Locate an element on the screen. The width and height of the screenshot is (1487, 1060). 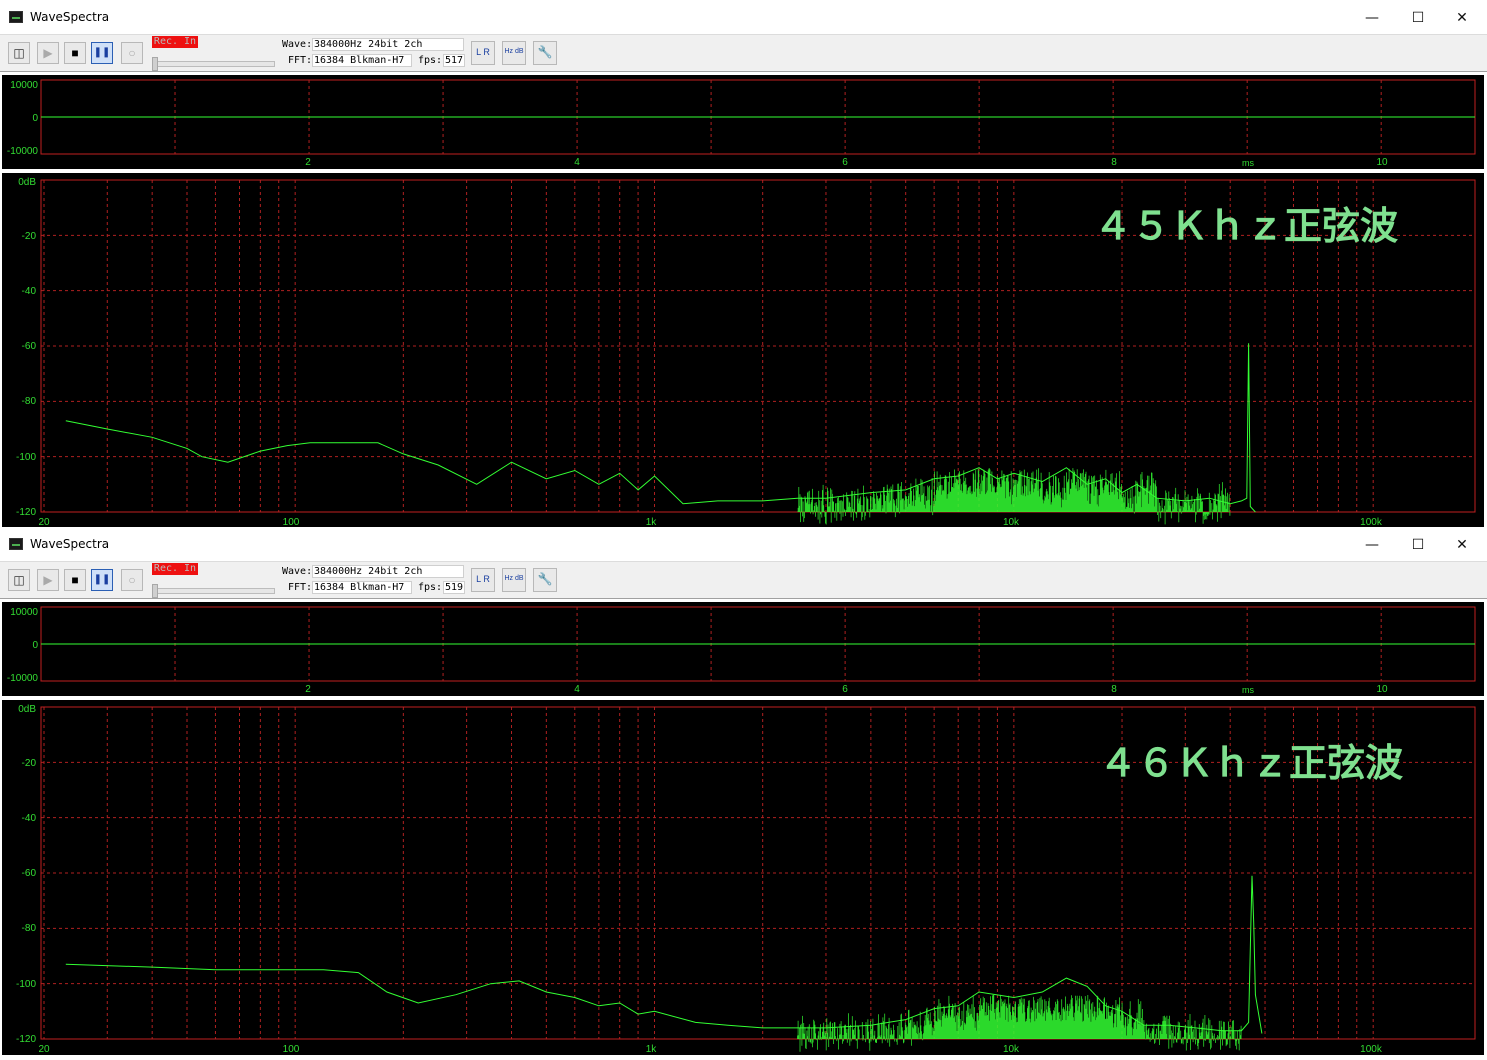
spectrum-xtick: 100k is located at coordinates (1371, 1049).